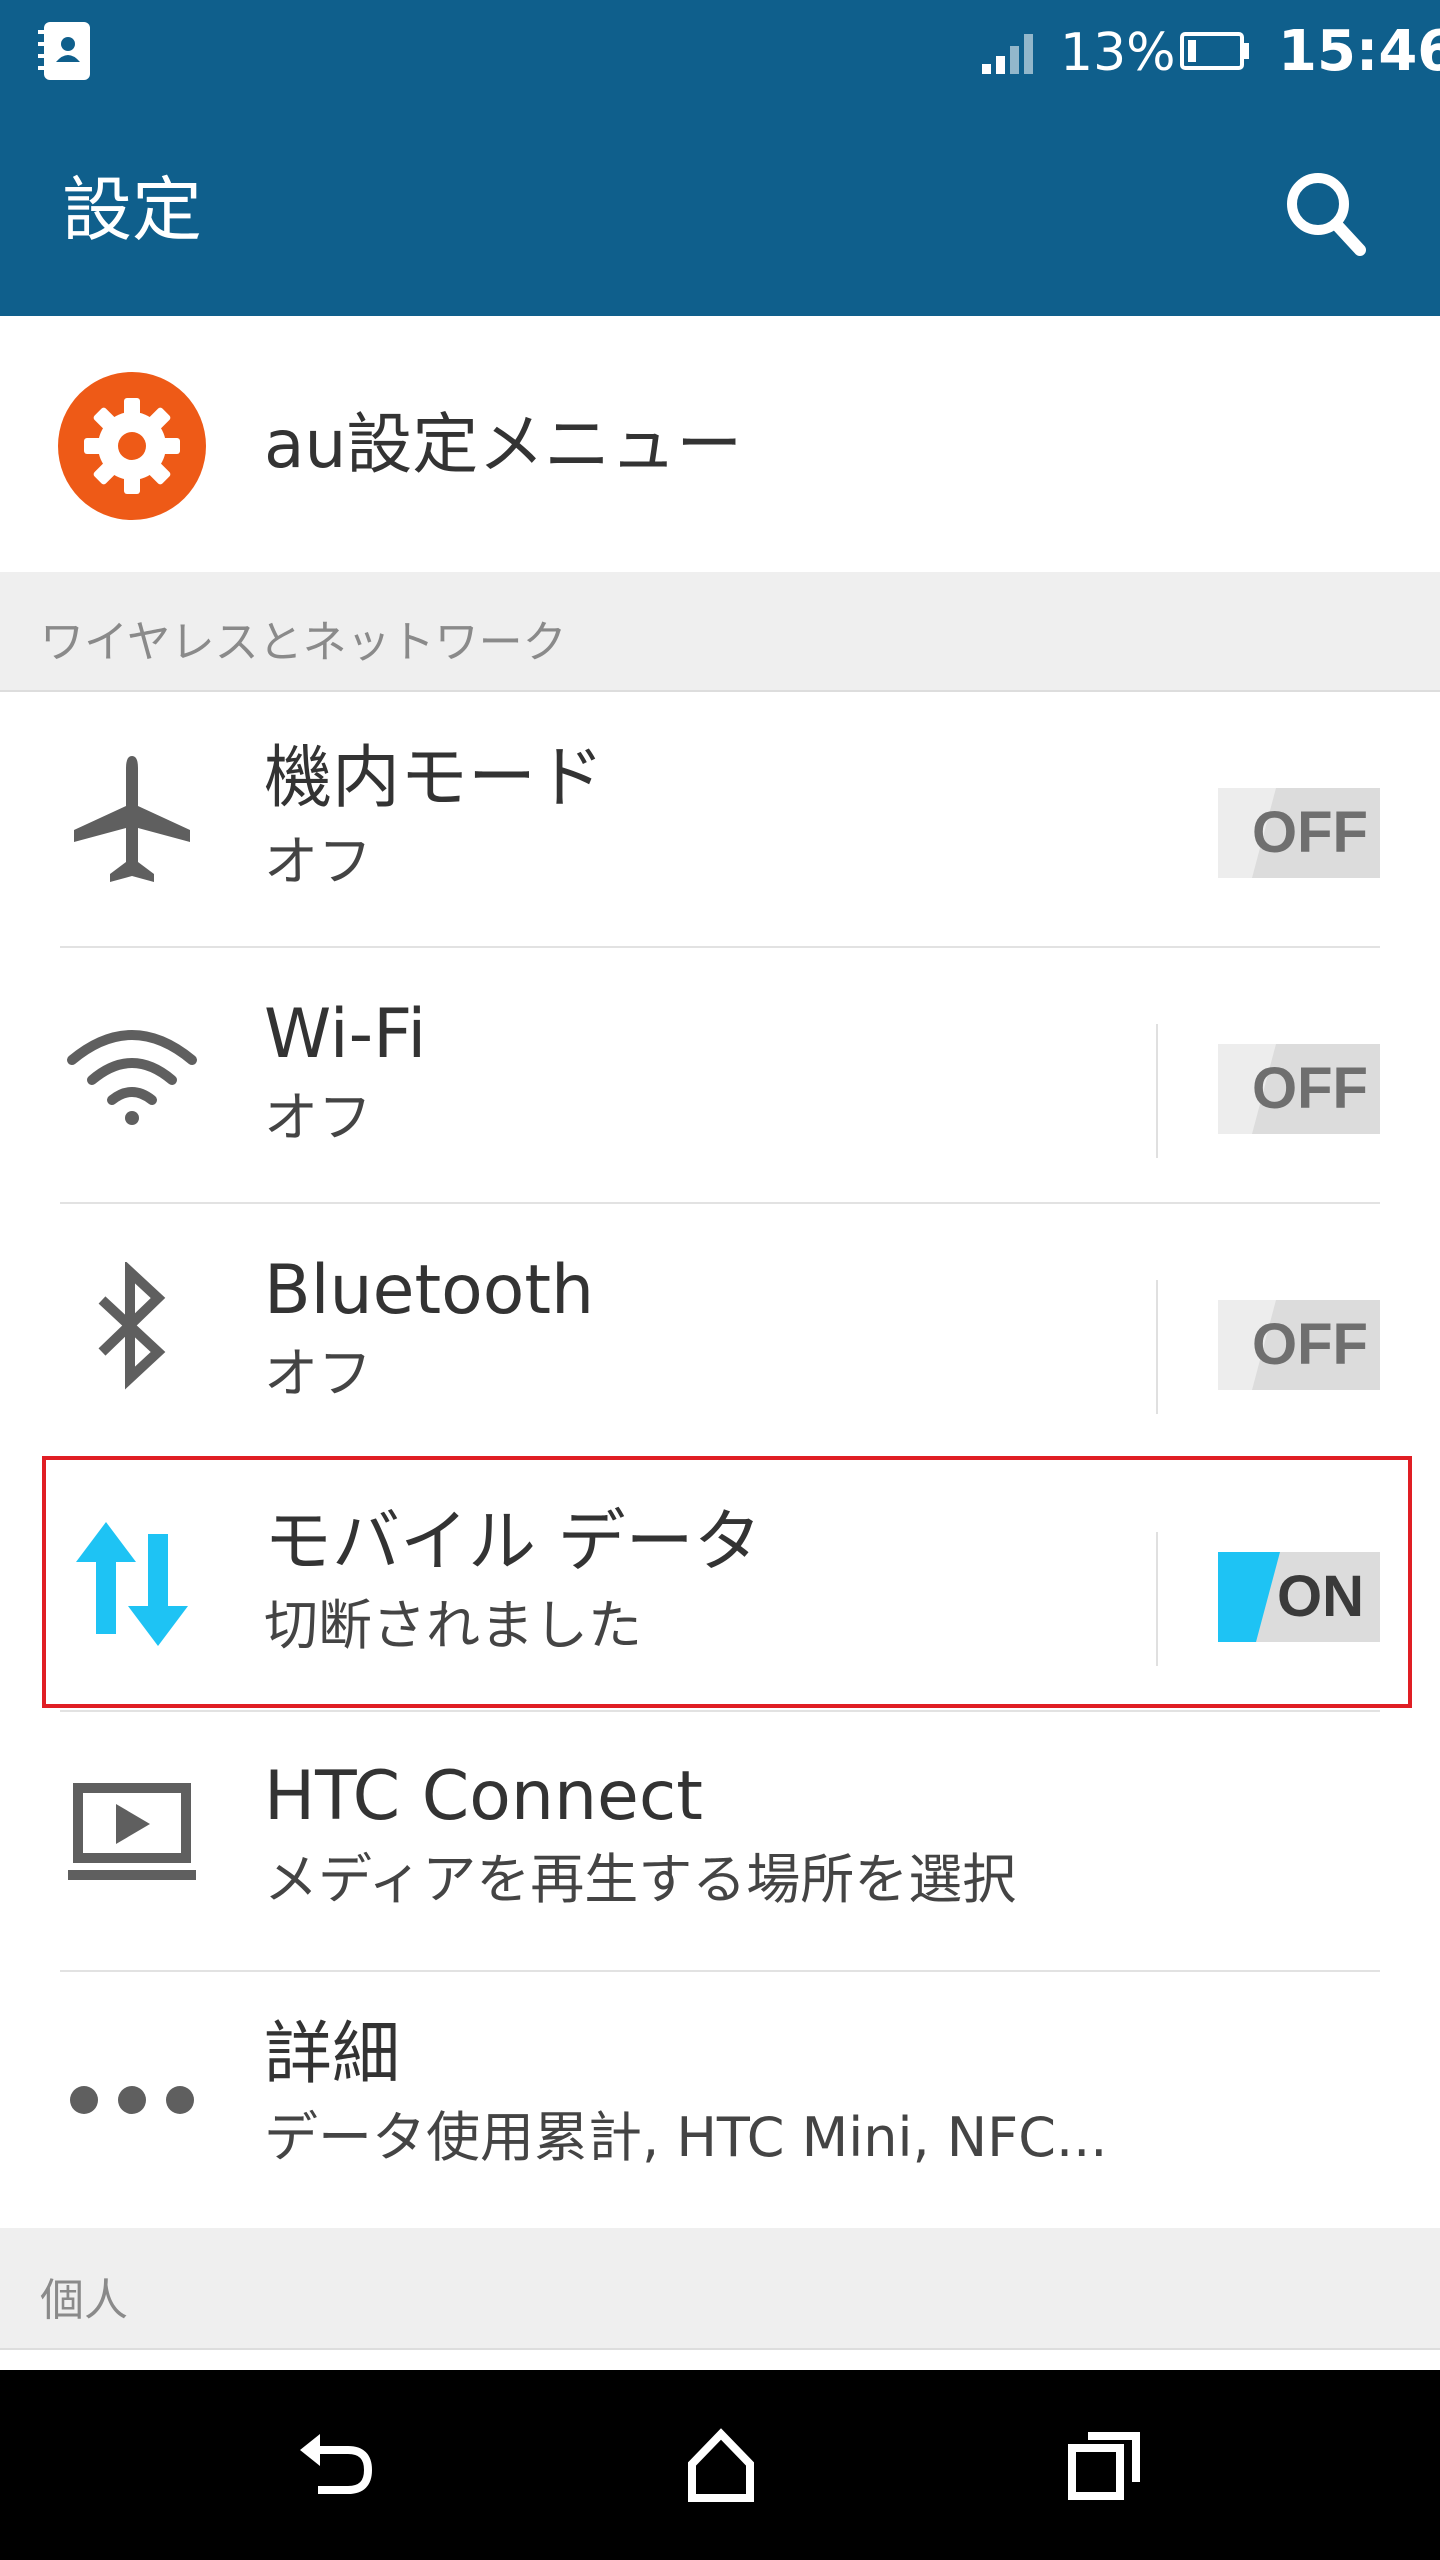 The height and width of the screenshot is (2560, 1440). I want to click on au-settings-label: au設定メニュー, so click(503, 444).